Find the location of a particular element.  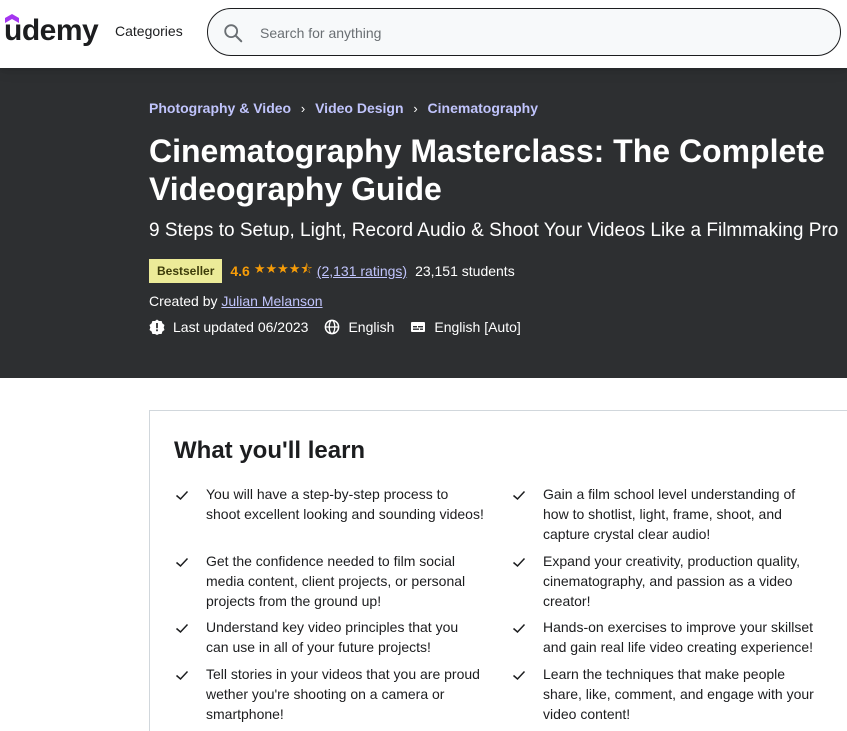

last-updated-text: Last updated 06/2023 is located at coordinates (241, 327).